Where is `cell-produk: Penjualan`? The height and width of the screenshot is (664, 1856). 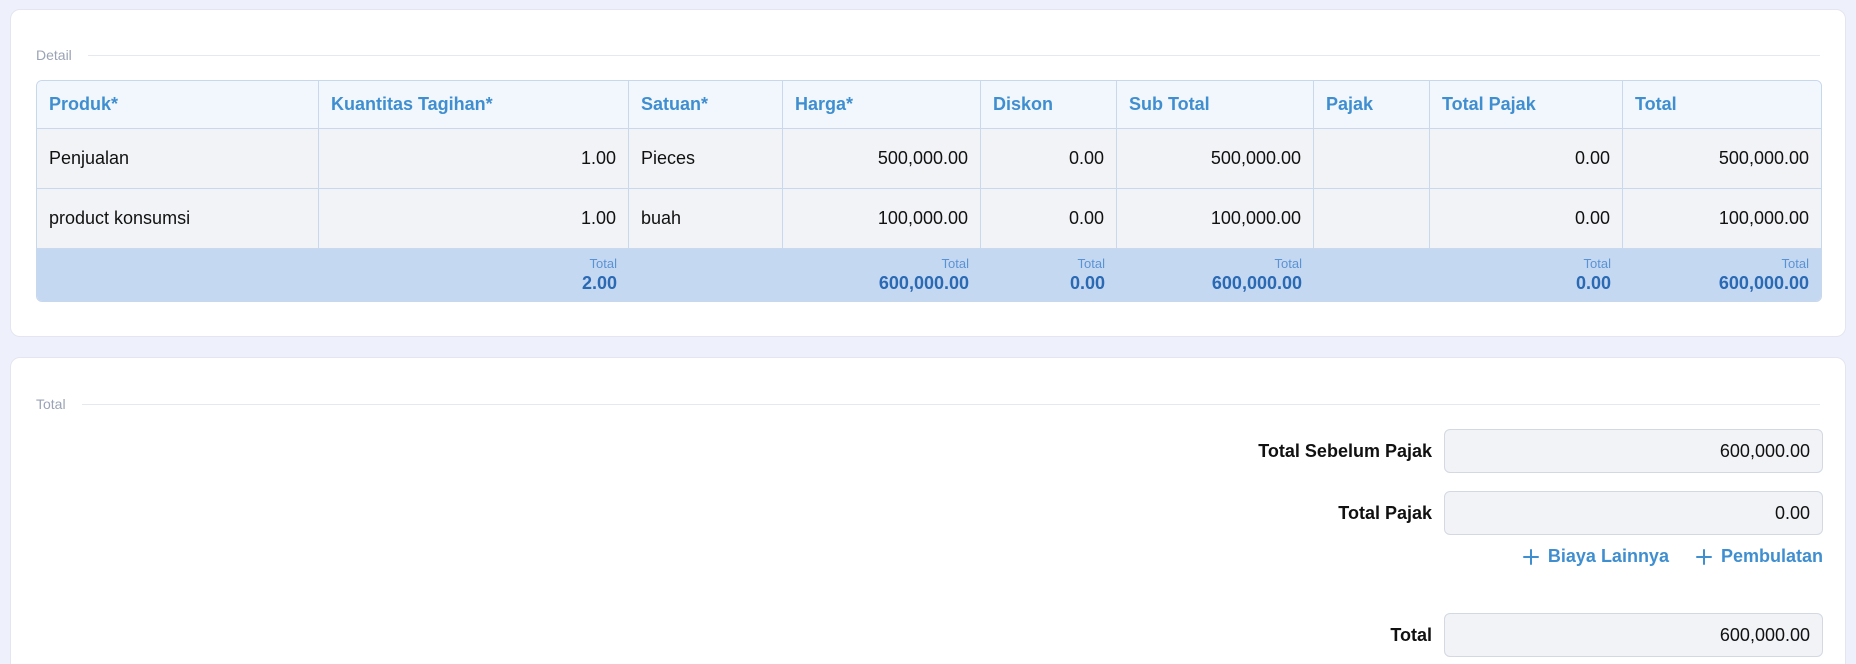 cell-produk: Penjualan is located at coordinates (178, 158).